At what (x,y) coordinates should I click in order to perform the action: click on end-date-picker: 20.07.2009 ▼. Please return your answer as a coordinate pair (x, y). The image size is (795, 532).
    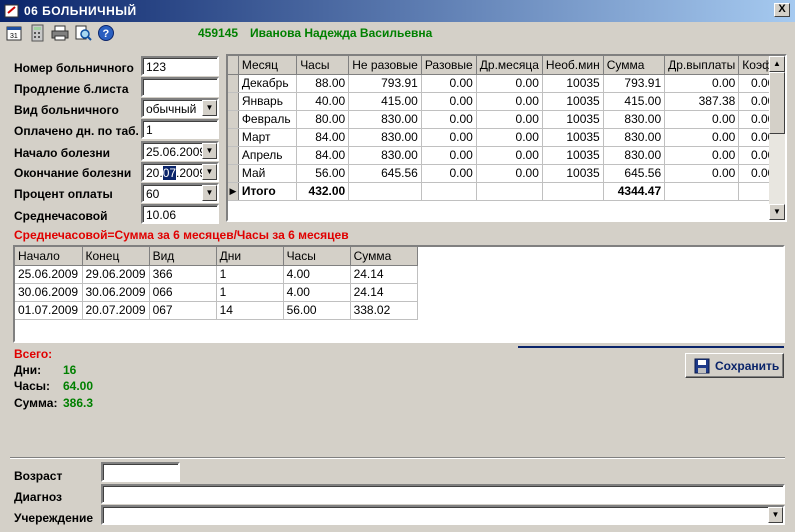
    Looking at the image, I should click on (180, 172).